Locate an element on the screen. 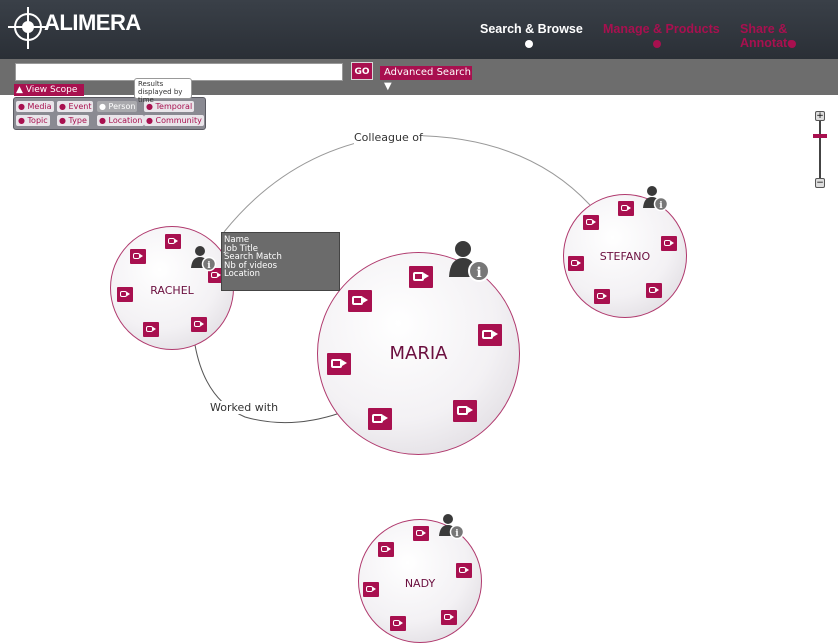  zoom-in-button: + is located at coordinates (820, 116).